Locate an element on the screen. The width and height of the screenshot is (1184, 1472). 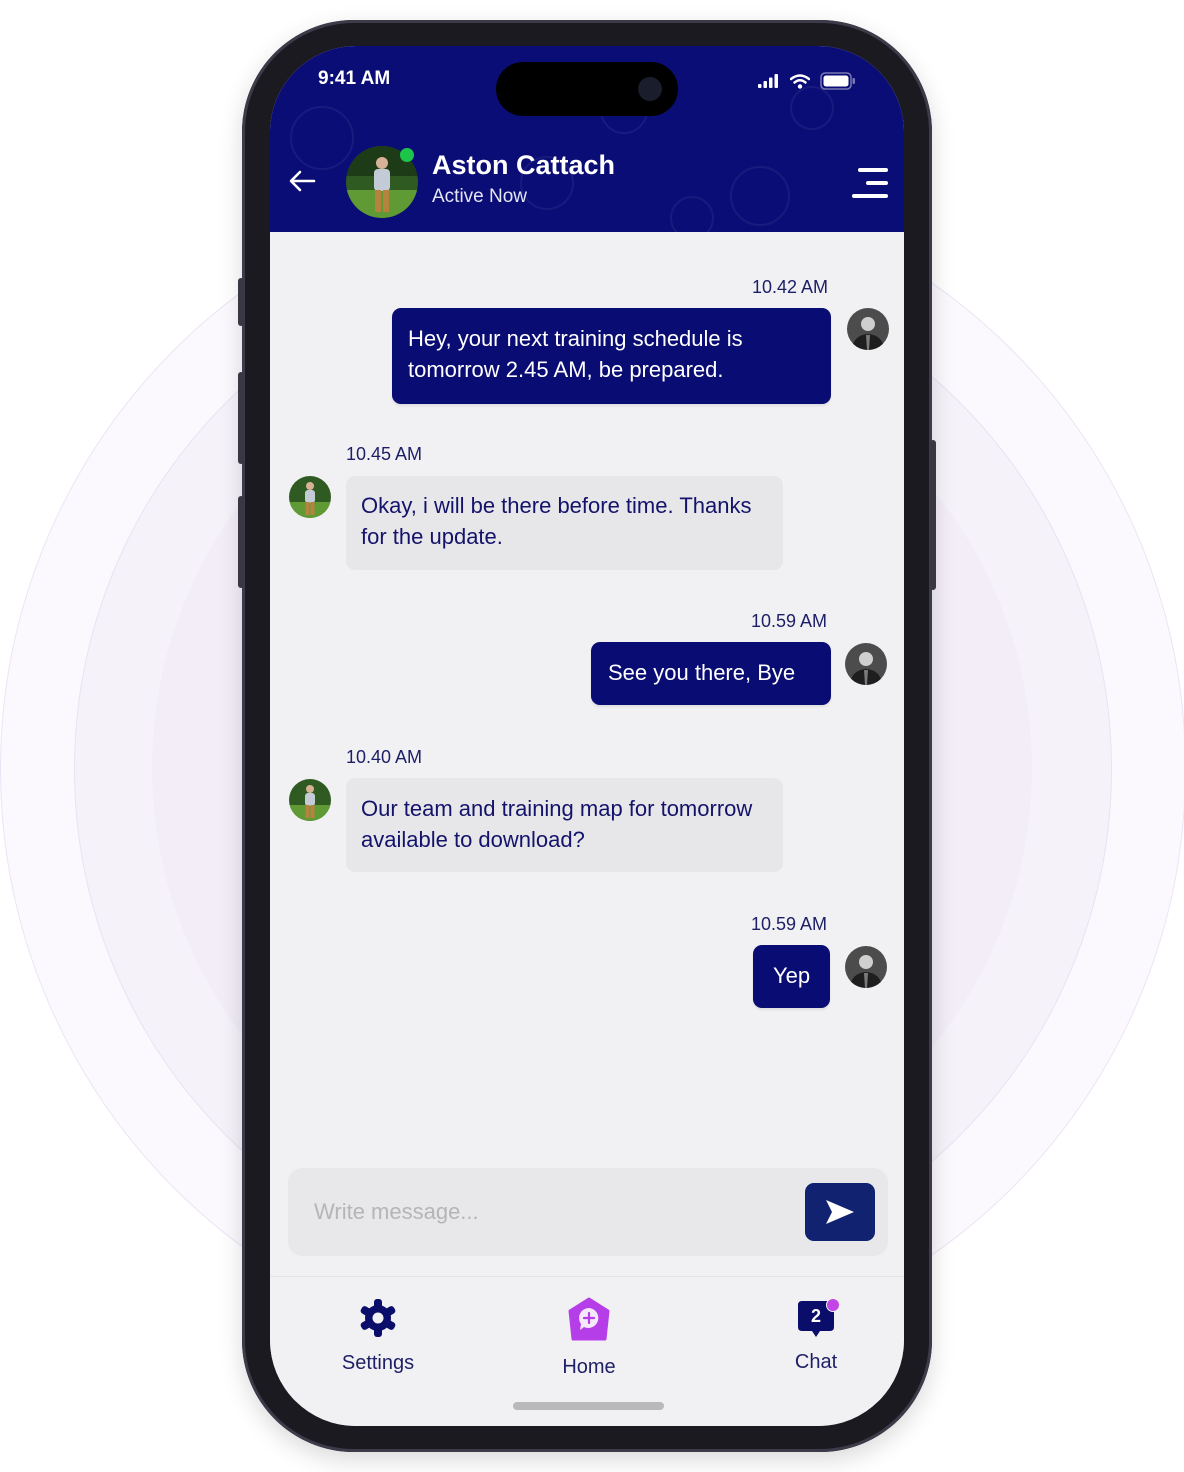
tab-label: Chat is located at coordinates (816, 1362).